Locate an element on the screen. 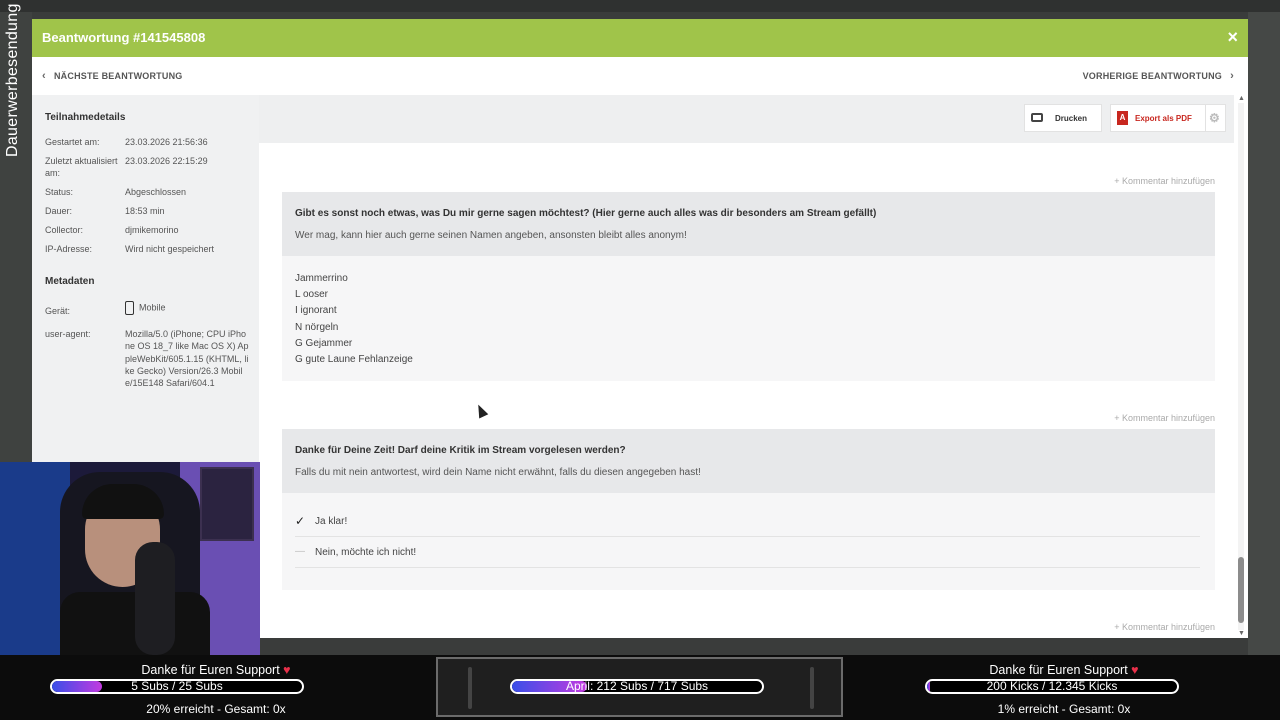 Image resolution: width=1280 pixels, height=720 pixels. decor-stick-right is located at coordinates (812, 688).